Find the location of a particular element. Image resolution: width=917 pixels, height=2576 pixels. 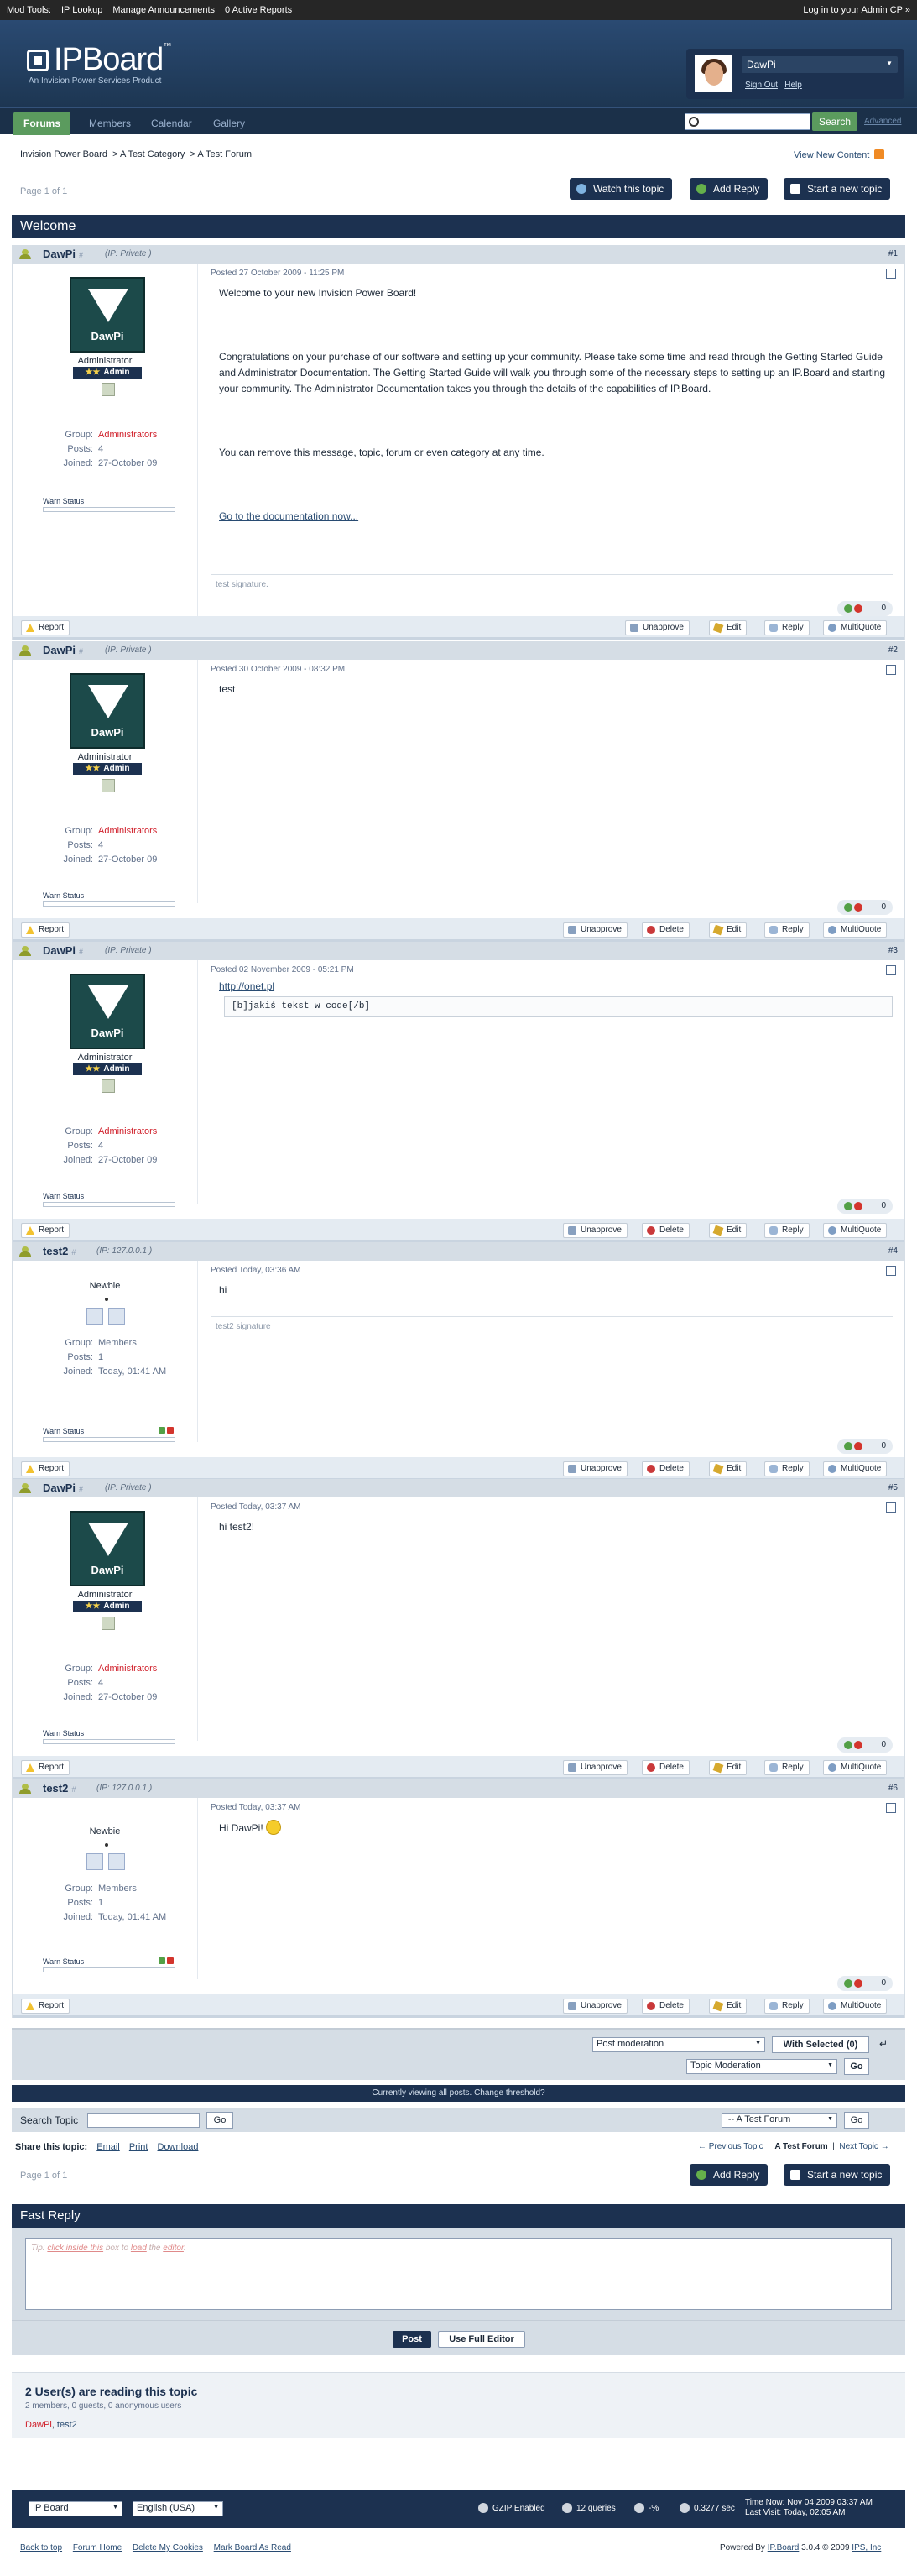

ip-lookup-link: IP Lookup is located at coordinates (81, 10).